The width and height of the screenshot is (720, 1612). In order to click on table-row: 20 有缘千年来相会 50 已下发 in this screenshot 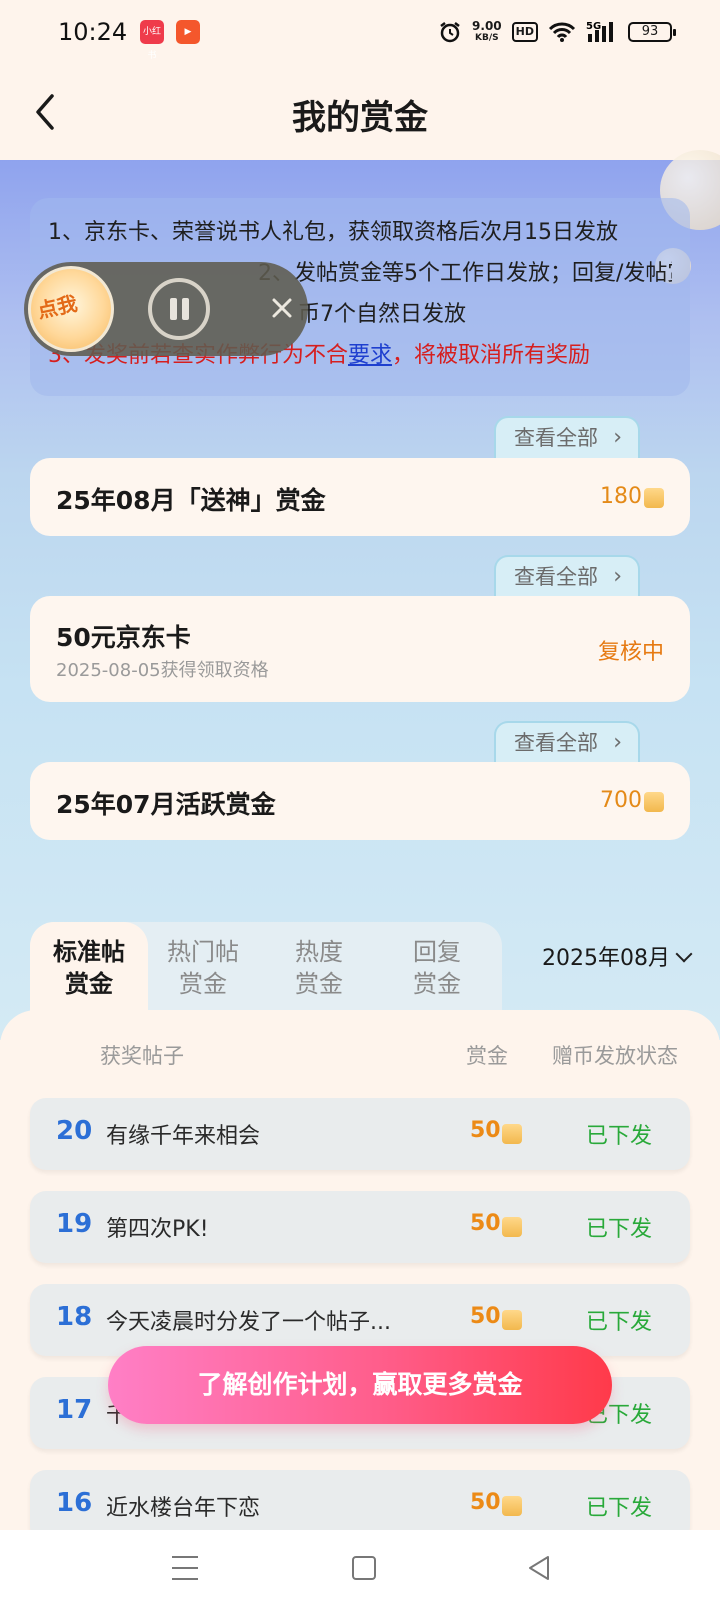, I will do `click(360, 1134)`.